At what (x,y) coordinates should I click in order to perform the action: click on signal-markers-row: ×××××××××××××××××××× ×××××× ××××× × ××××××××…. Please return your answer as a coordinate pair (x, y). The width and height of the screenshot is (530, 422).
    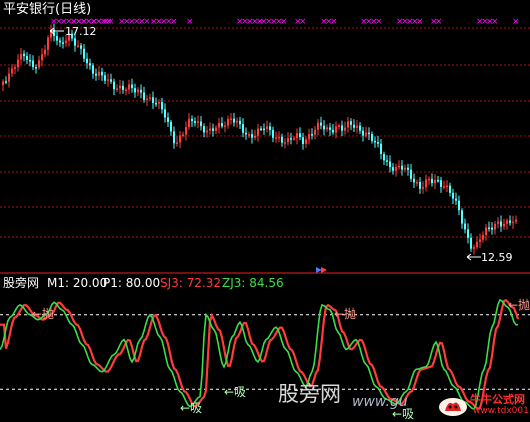
    Looking at the image, I should click on (285, 22).